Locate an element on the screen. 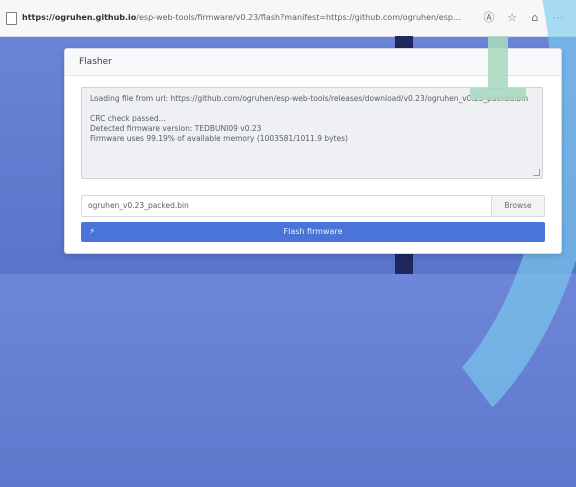 Image resolution: width=576 pixels, height=487 pixels. flash-firmware-label: Flash firmware is located at coordinates (313, 231).